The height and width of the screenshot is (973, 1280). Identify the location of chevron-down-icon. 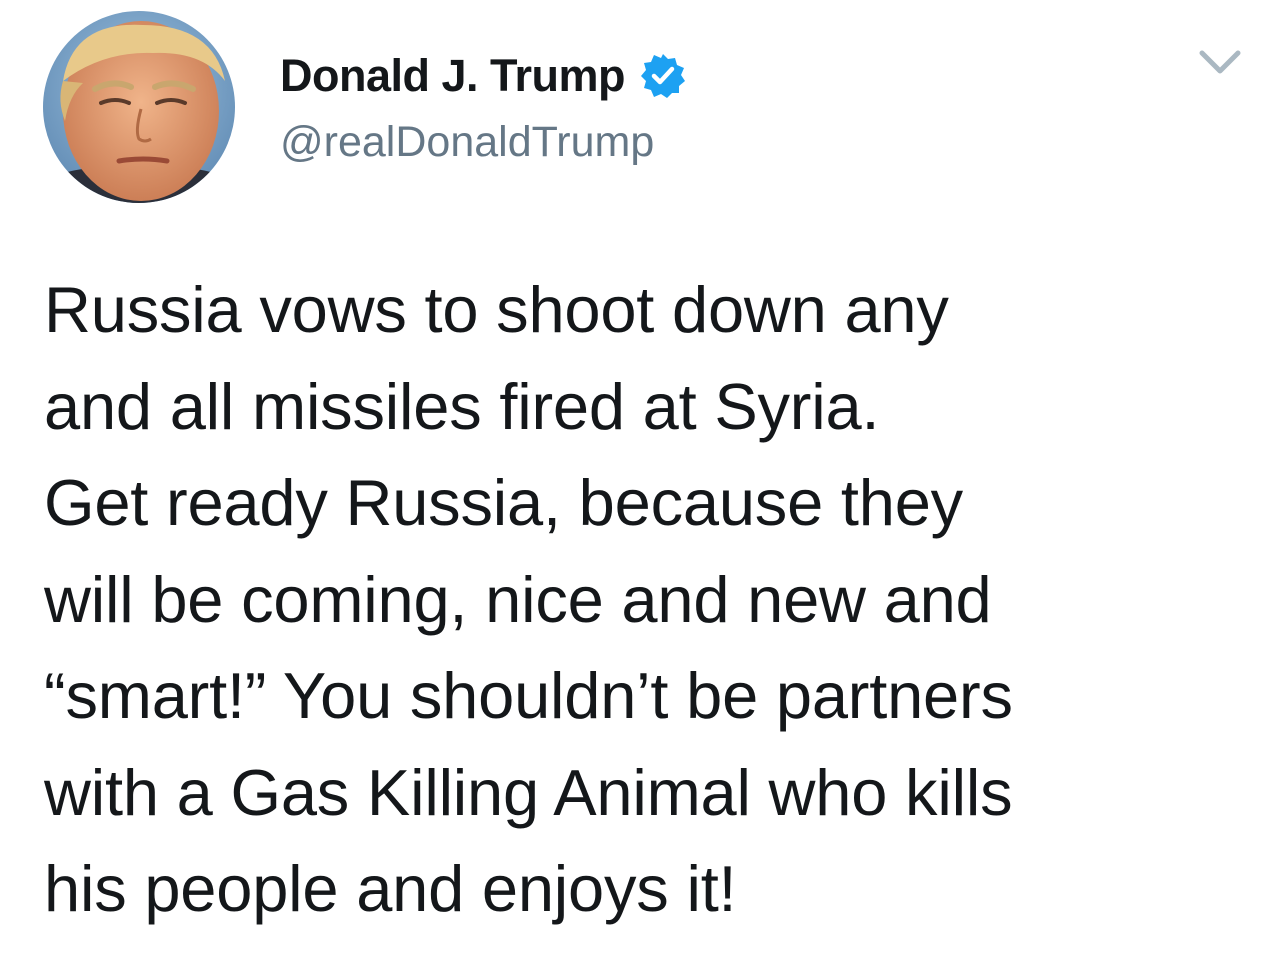
(1220, 63).